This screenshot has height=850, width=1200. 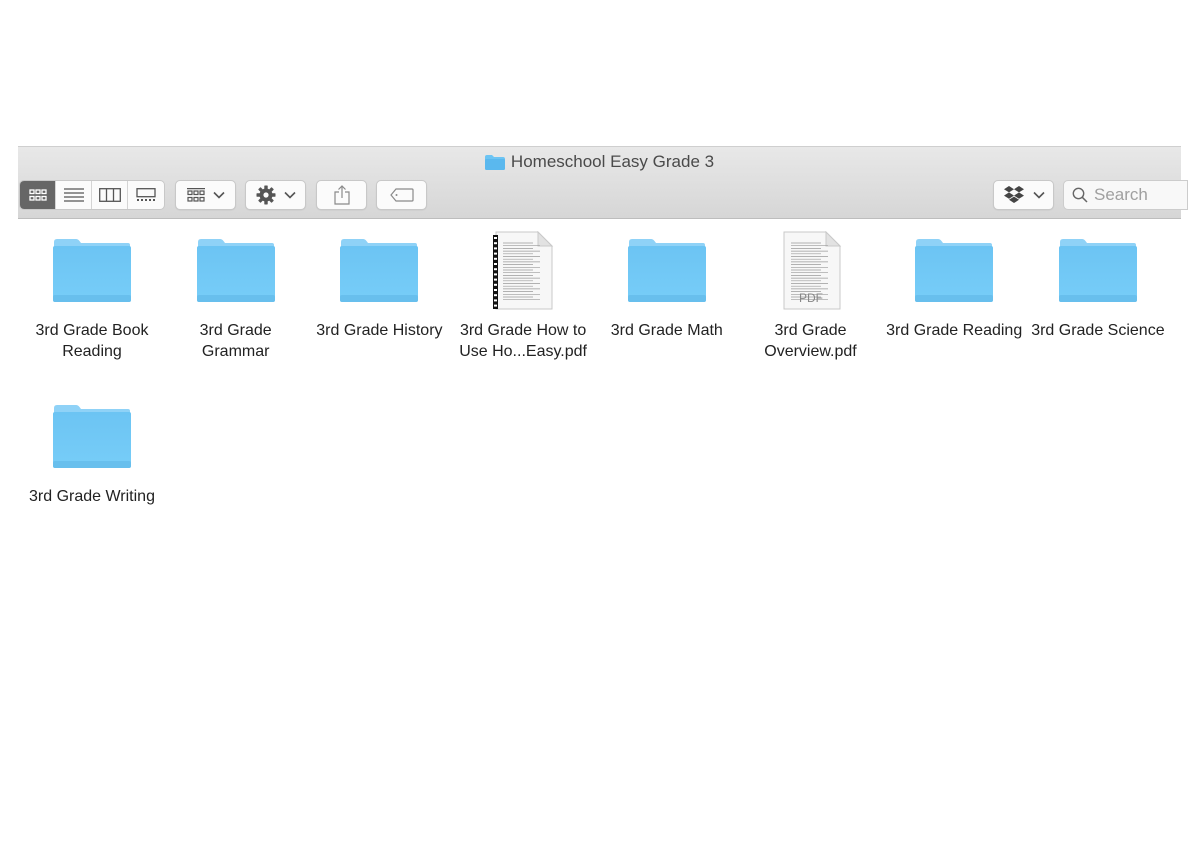 What do you see at coordinates (235, 341) in the screenshot?
I see `item-name: 3rd Grade Grammar` at bounding box center [235, 341].